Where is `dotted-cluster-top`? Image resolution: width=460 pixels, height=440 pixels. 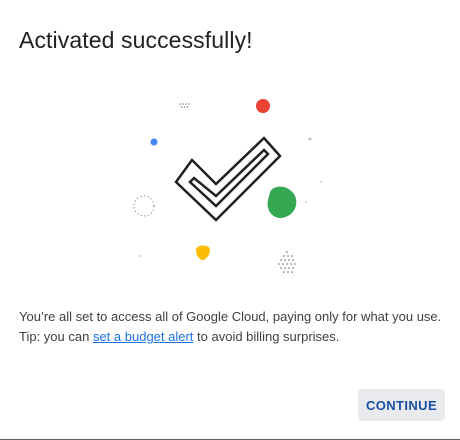
dotted-cluster-top is located at coordinates (184, 105).